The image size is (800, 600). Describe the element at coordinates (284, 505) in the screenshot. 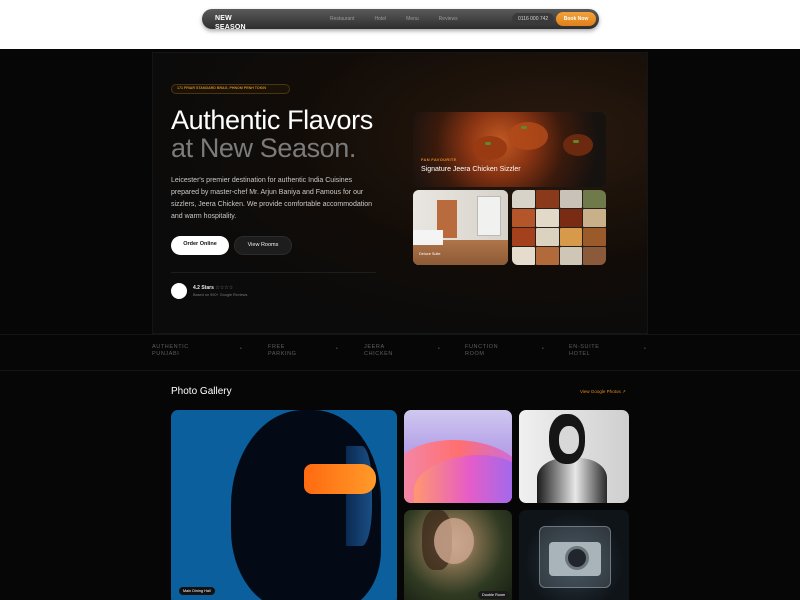

I see `gallery-photo-main: Main Dining Hall` at that location.